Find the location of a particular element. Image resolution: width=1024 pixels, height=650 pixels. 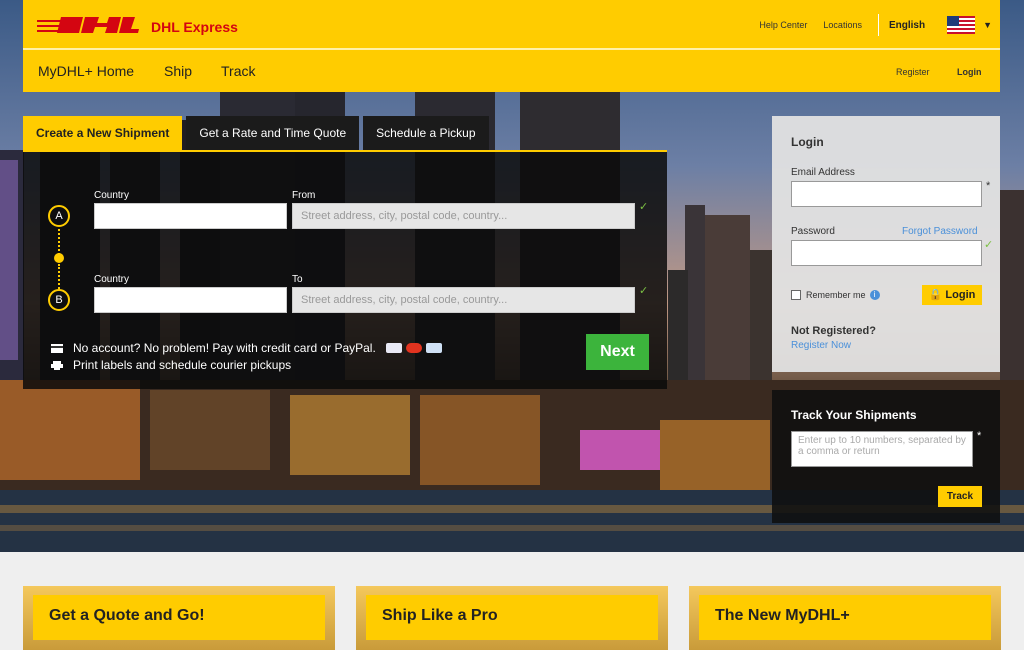

promo-title: The New MyDHL+ is located at coordinates (845, 617).